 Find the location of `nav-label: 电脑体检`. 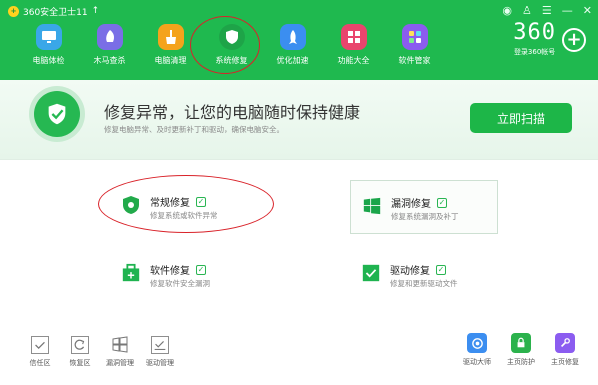

nav-label: 电脑体检 is located at coordinates (48, 60).